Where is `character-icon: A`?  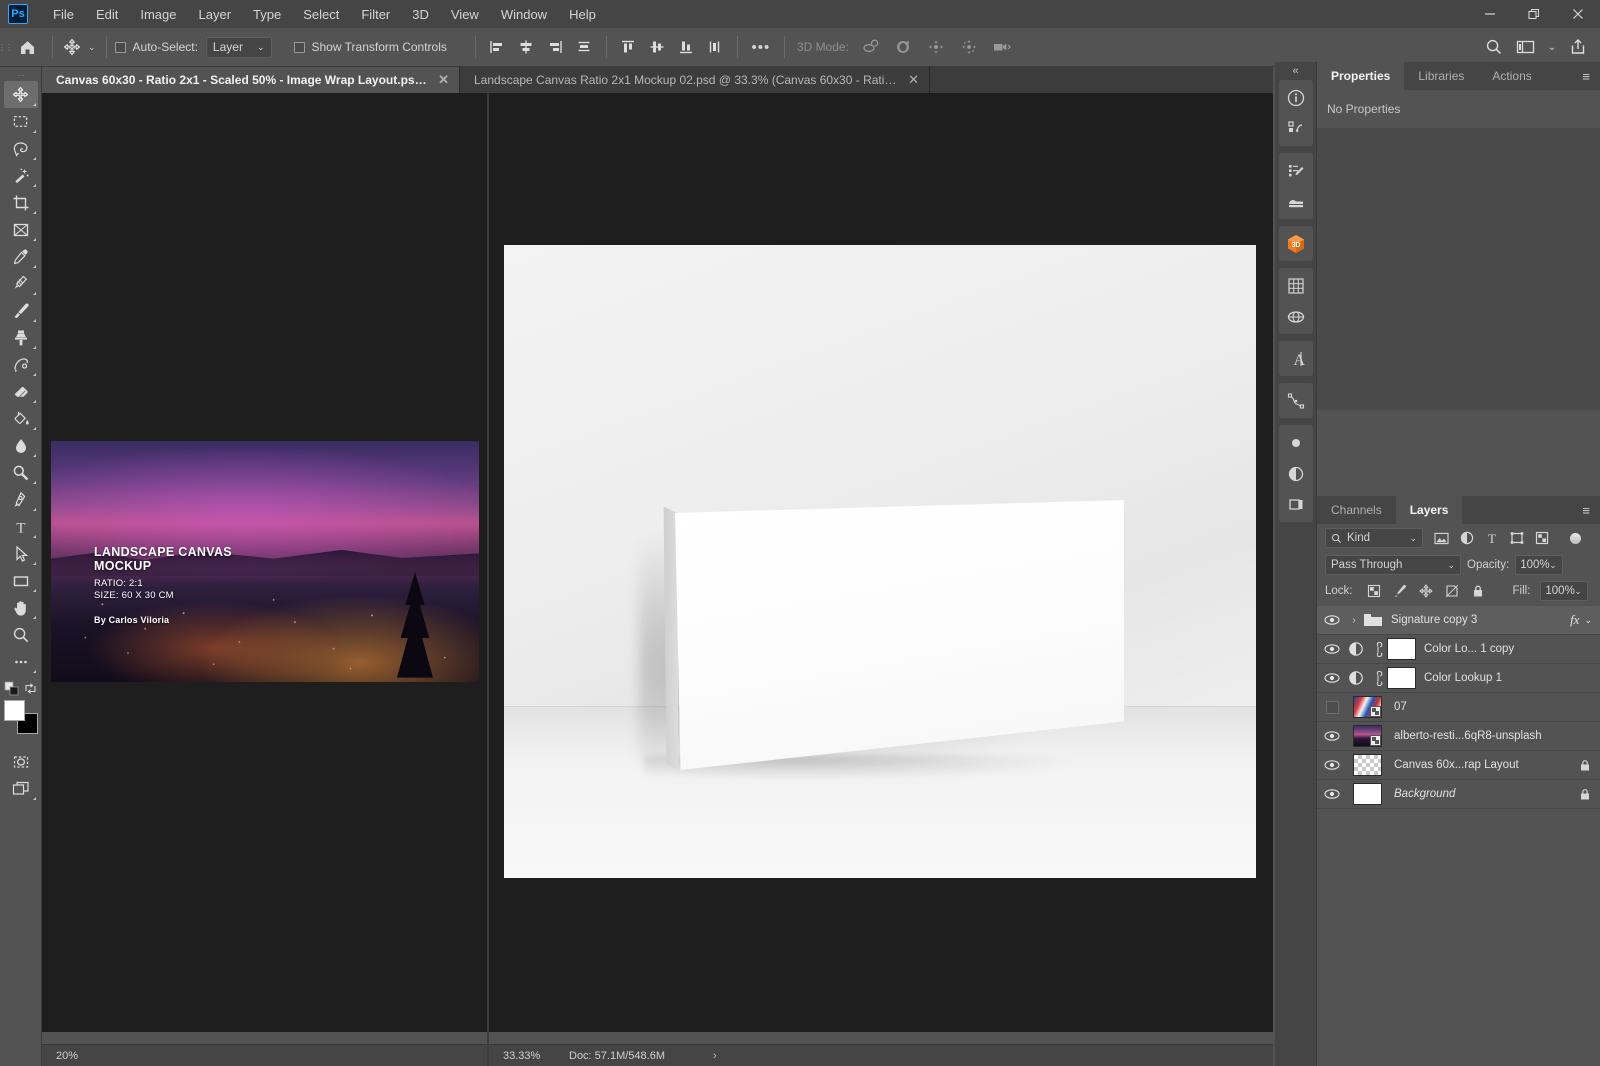
character-icon: A is located at coordinates (1296, 358).